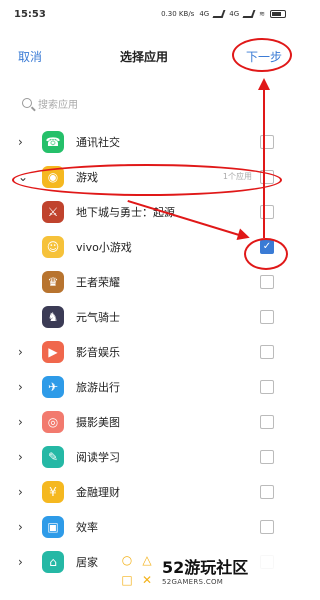  What do you see at coordinates (98, 352) in the screenshot?
I see `row-label: 影音娱乐` at bounding box center [98, 352].